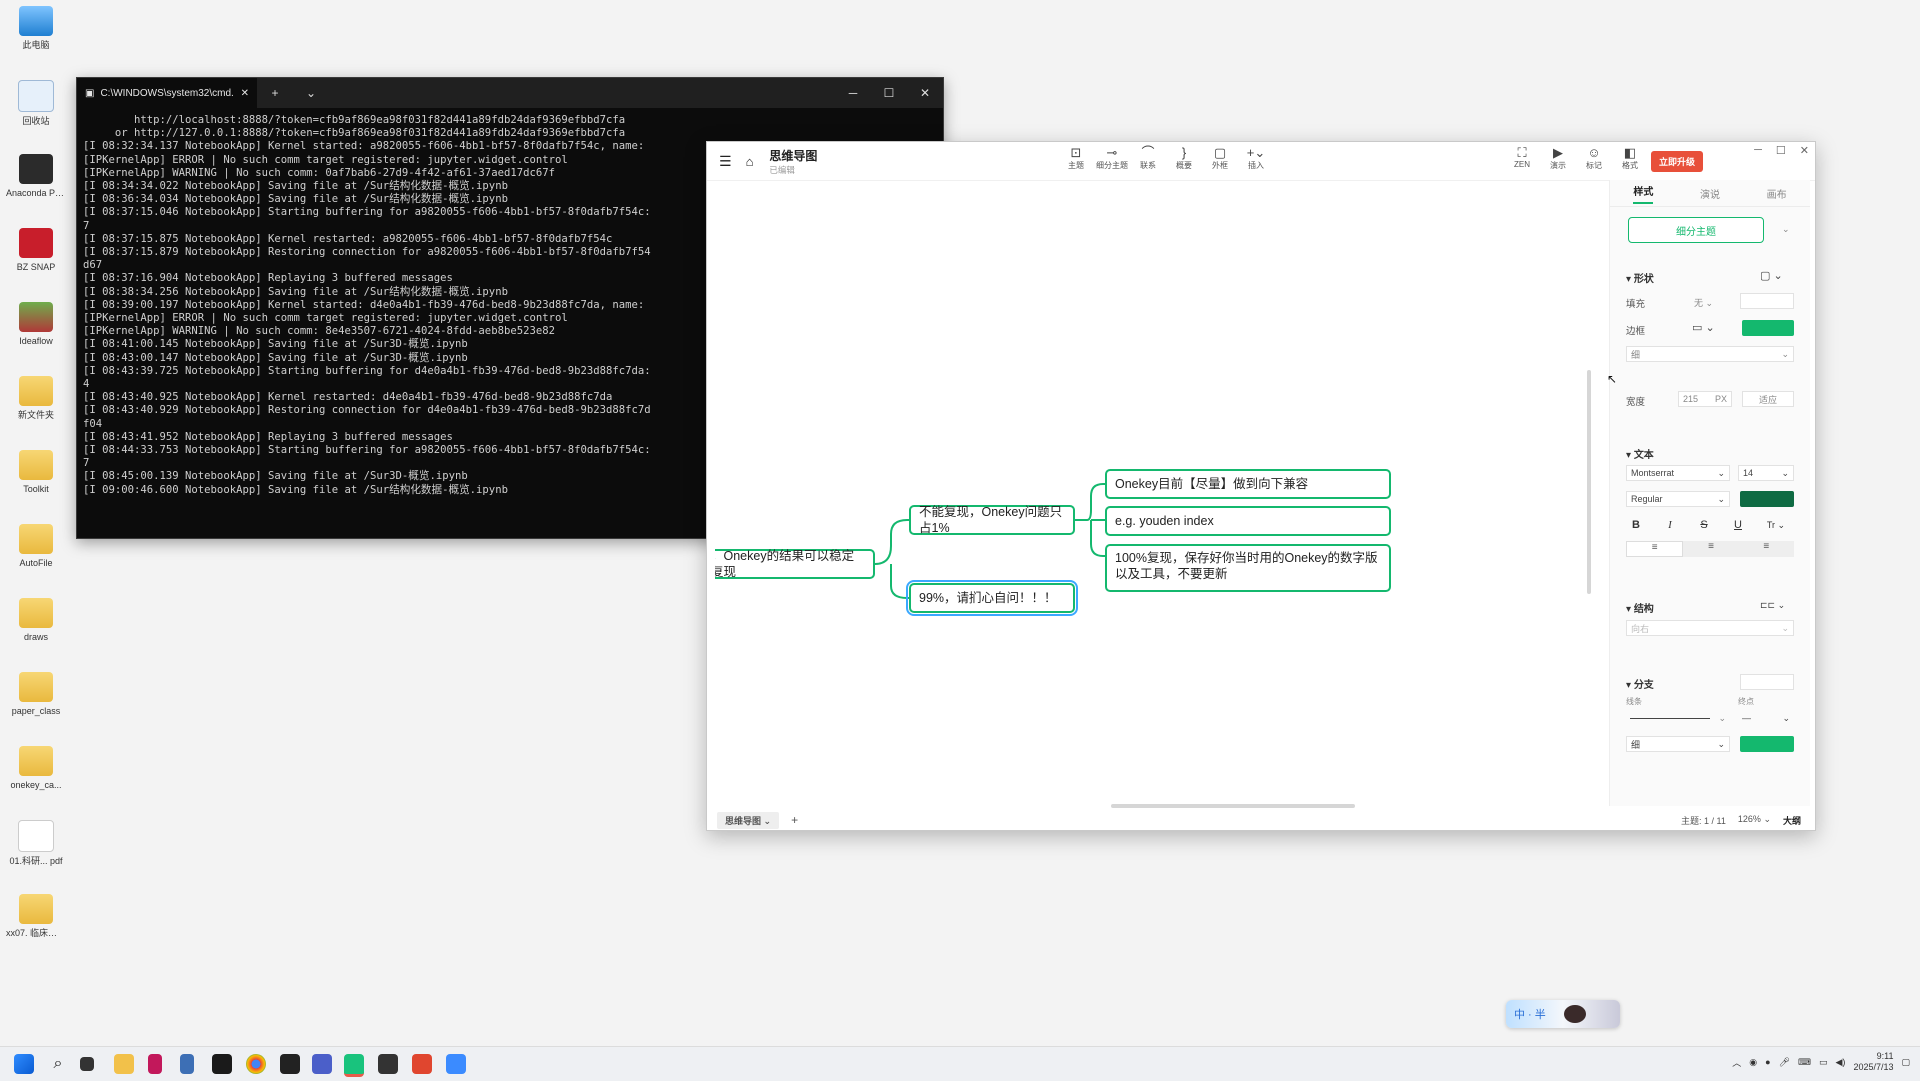 This screenshot has width=1920, height=1081. What do you see at coordinates (1696, 230) in the screenshot?
I see `subtopic-style-button: 细分主题` at bounding box center [1696, 230].